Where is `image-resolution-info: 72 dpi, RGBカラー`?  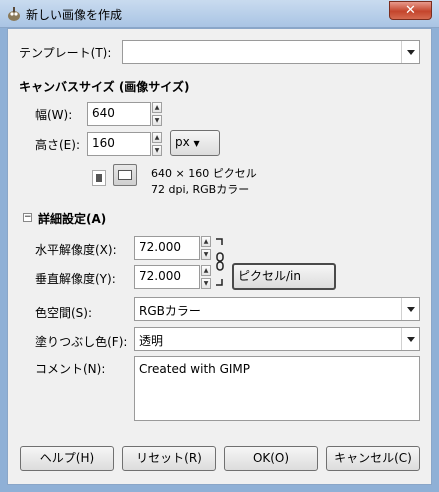 image-resolution-info: 72 dpi, RGBカラー is located at coordinates (200, 189).